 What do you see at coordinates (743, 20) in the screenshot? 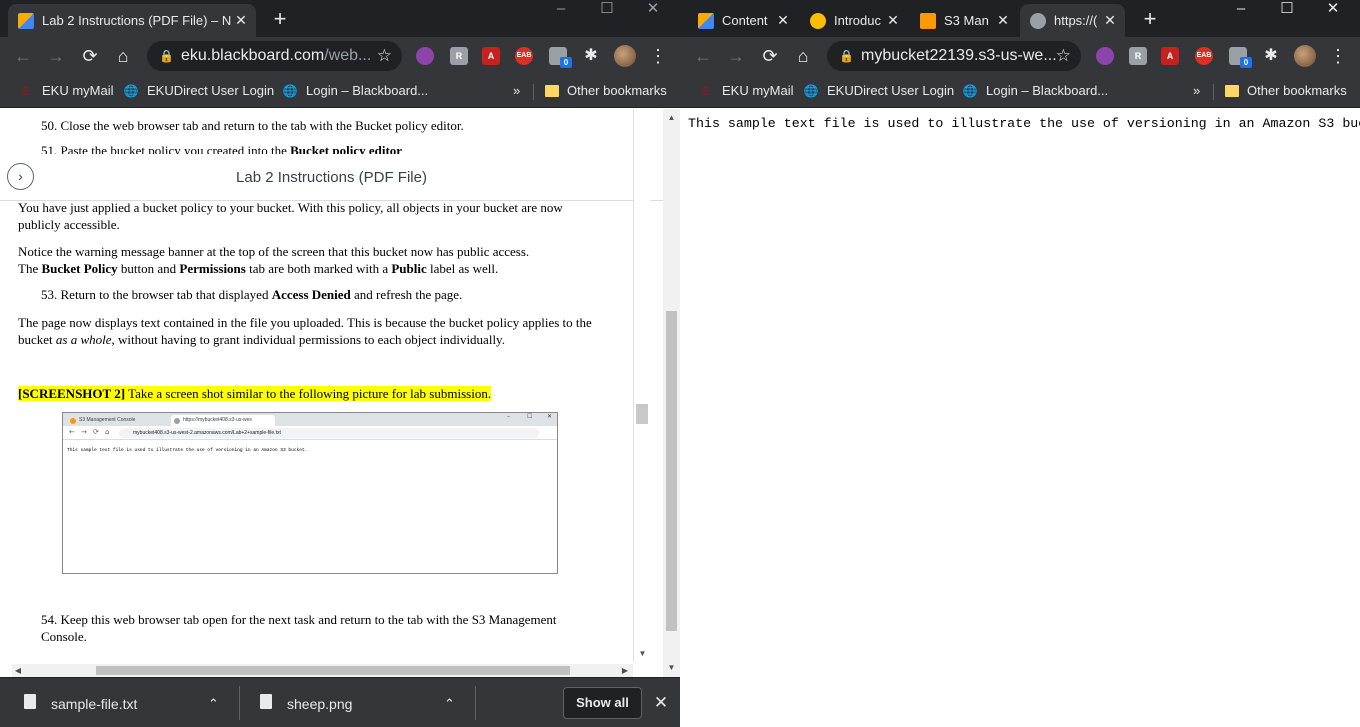
I see `tab-content: Content ✕` at bounding box center [743, 20].